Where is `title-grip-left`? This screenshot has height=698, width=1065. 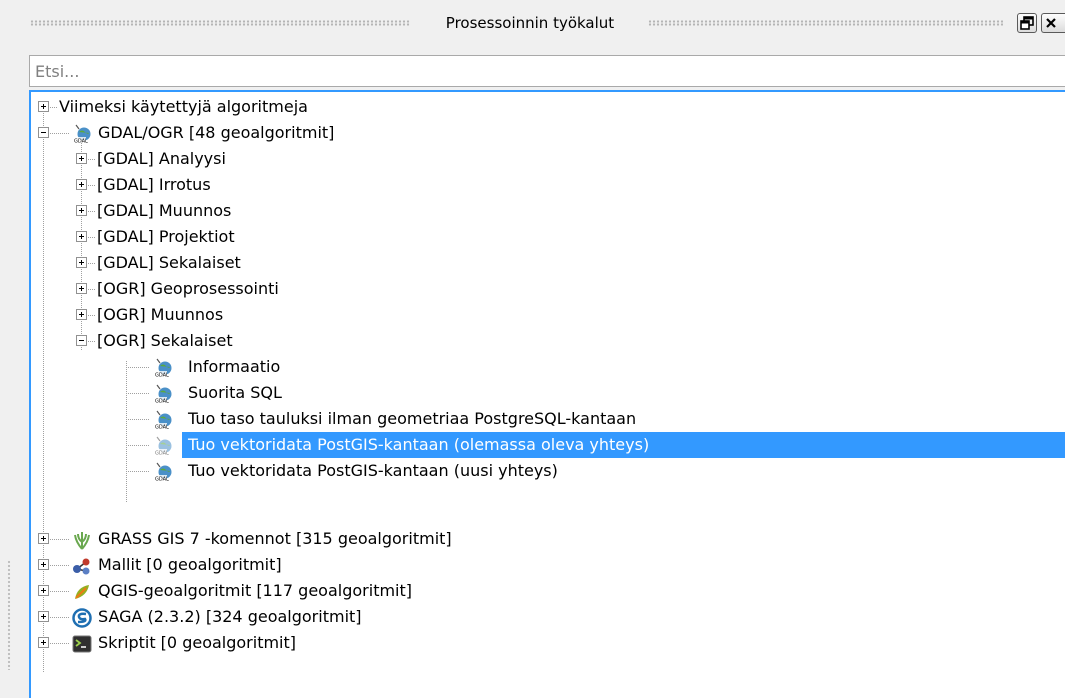
title-grip-left is located at coordinates (220, 23).